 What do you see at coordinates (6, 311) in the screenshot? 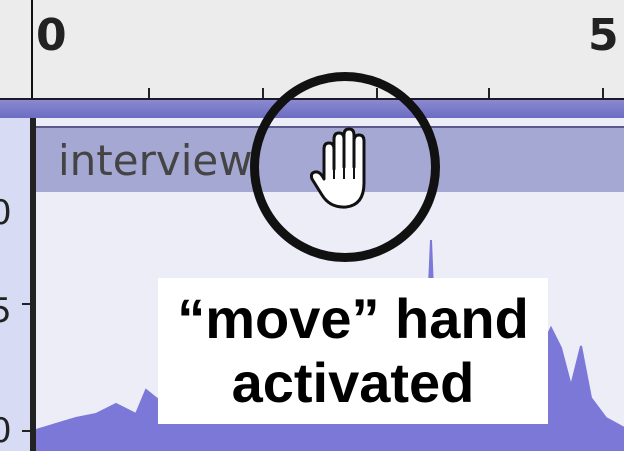
I see `scale-label: 5` at bounding box center [6, 311].